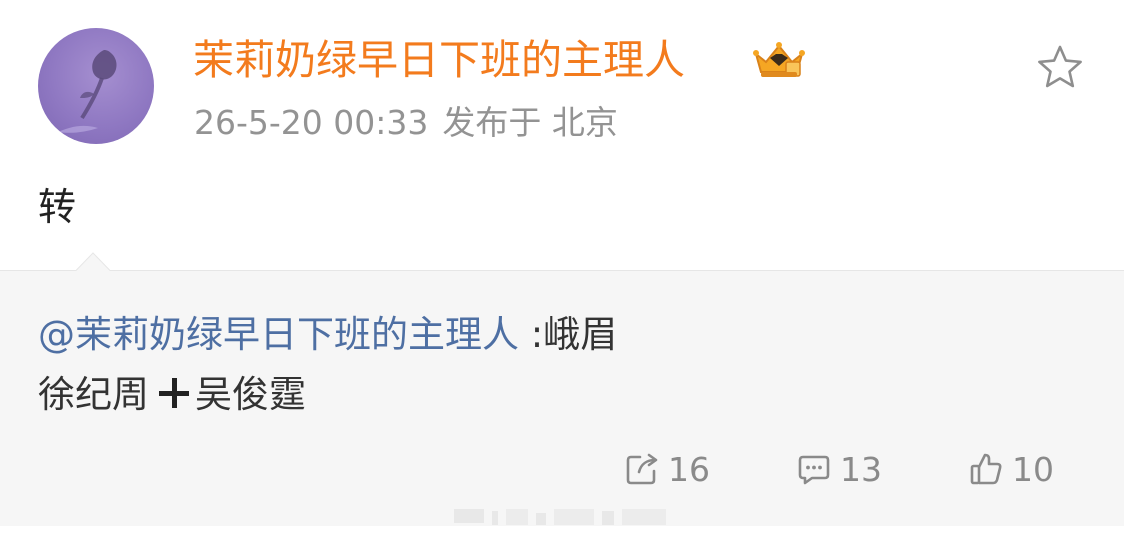  Describe the element at coordinates (93, 261) in the screenshot. I see `card-notch` at that location.